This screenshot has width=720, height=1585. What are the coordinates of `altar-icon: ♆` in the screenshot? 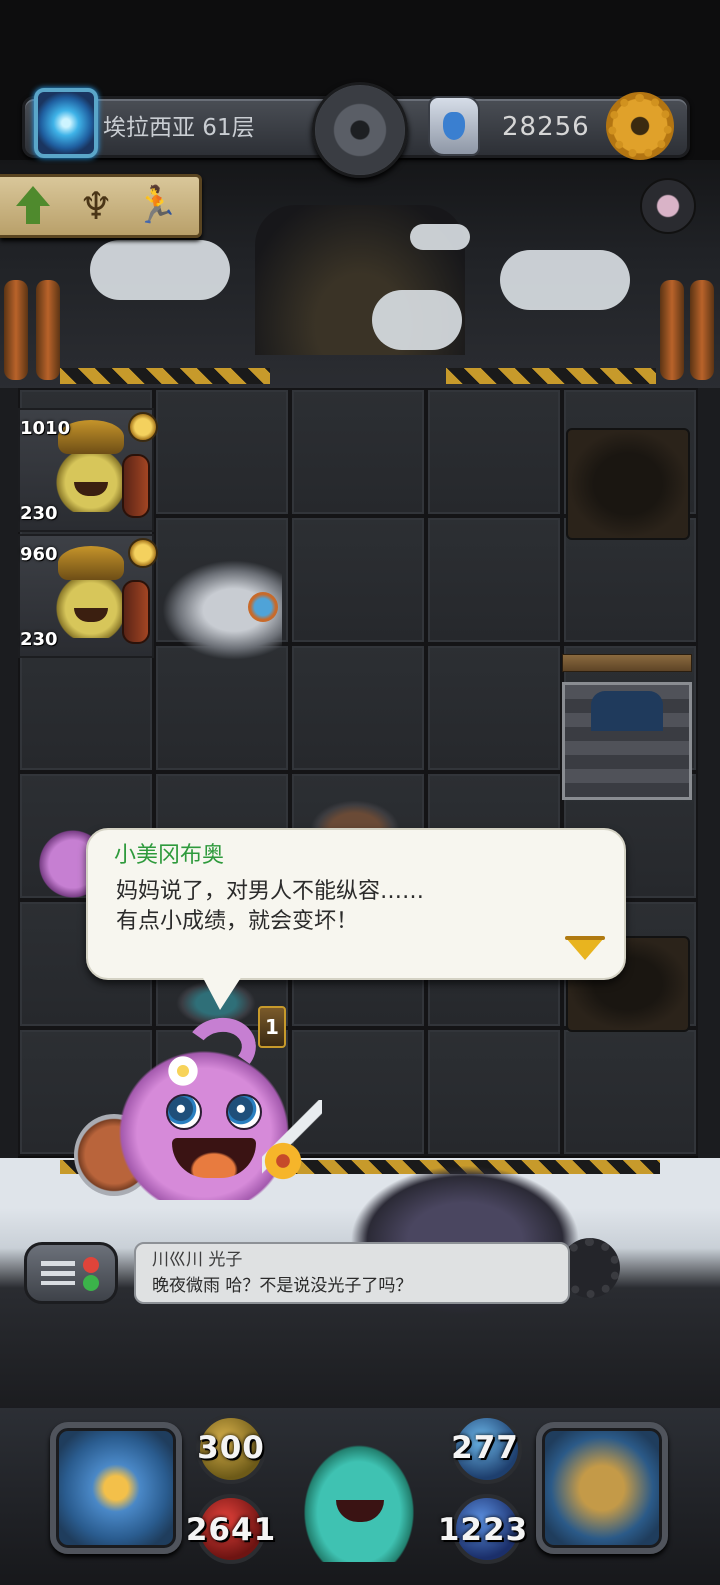 It's located at (96, 206).